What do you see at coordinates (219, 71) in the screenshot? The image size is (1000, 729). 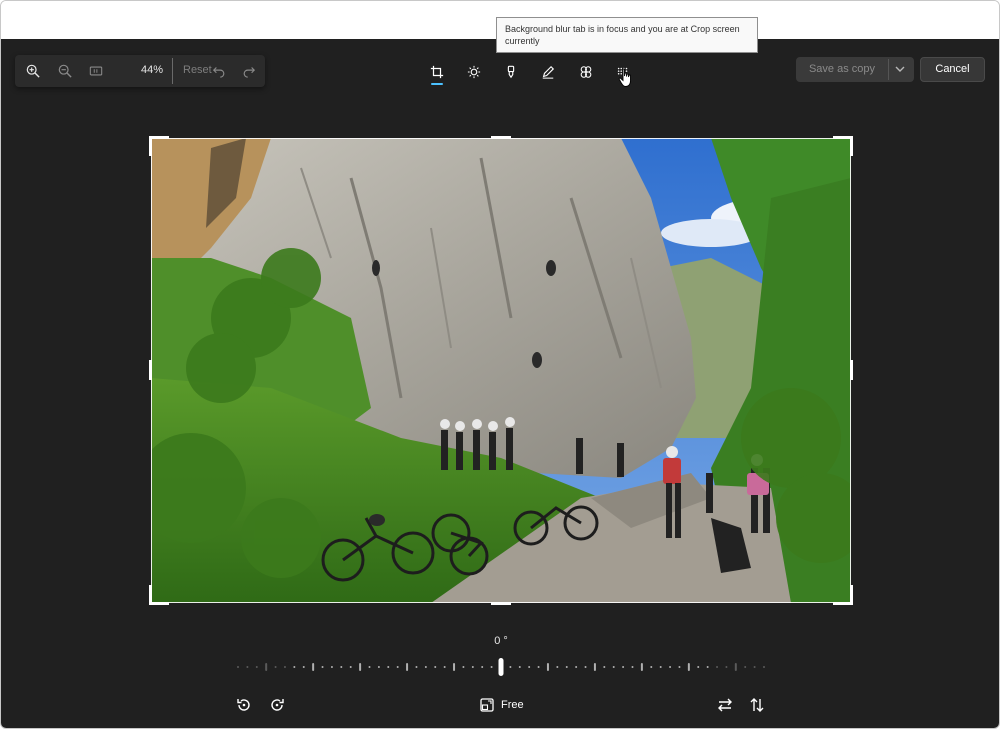 I see `undo-button` at bounding box center [219, 71].